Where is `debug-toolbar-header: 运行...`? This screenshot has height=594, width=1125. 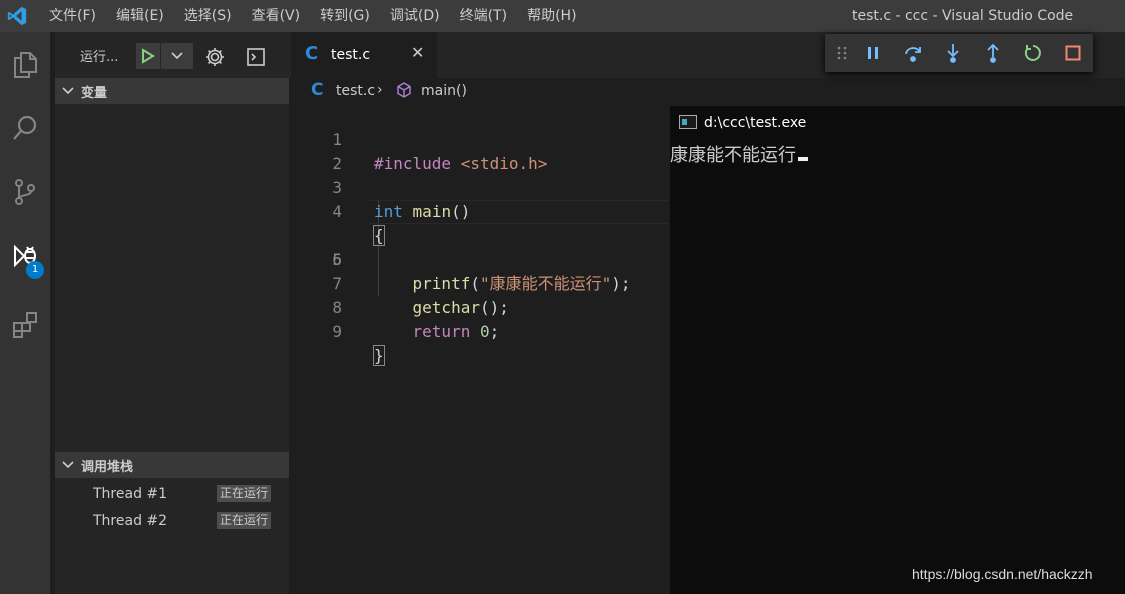 debug-toolbar-header: 运行... is located at coordinates (172, 55).